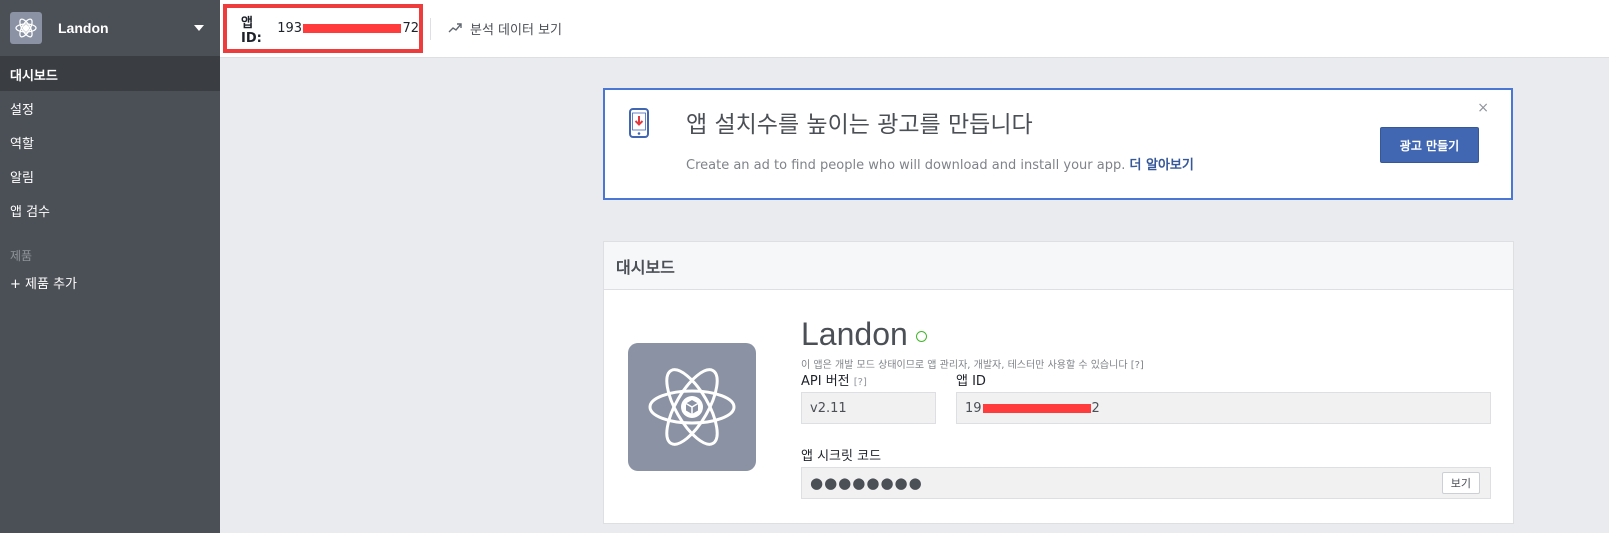 The width and height of the screenshot is (1609, 533). I want to click on section-label-products: 제품, so click(21, 255).